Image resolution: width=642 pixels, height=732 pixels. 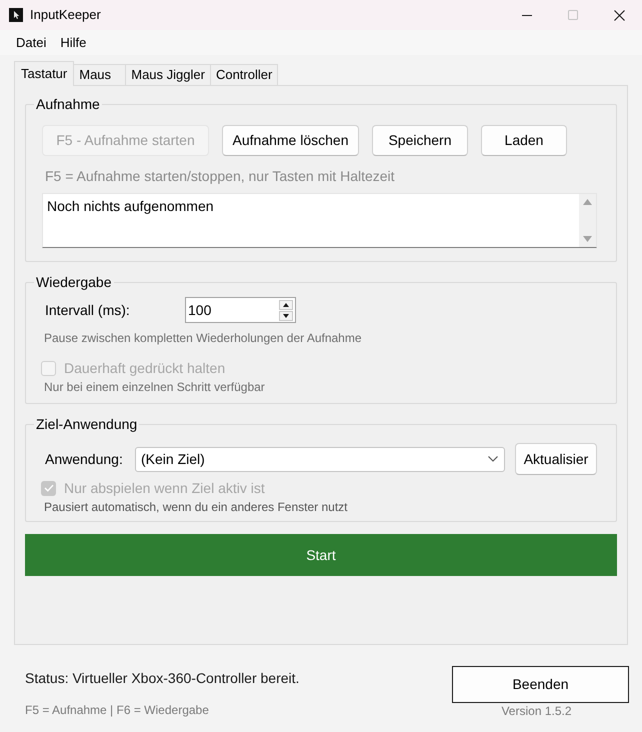 I want to click on hold-hint: Nur bei einem einzelnen Schritt verfügbar, so click(x=155, y=387).